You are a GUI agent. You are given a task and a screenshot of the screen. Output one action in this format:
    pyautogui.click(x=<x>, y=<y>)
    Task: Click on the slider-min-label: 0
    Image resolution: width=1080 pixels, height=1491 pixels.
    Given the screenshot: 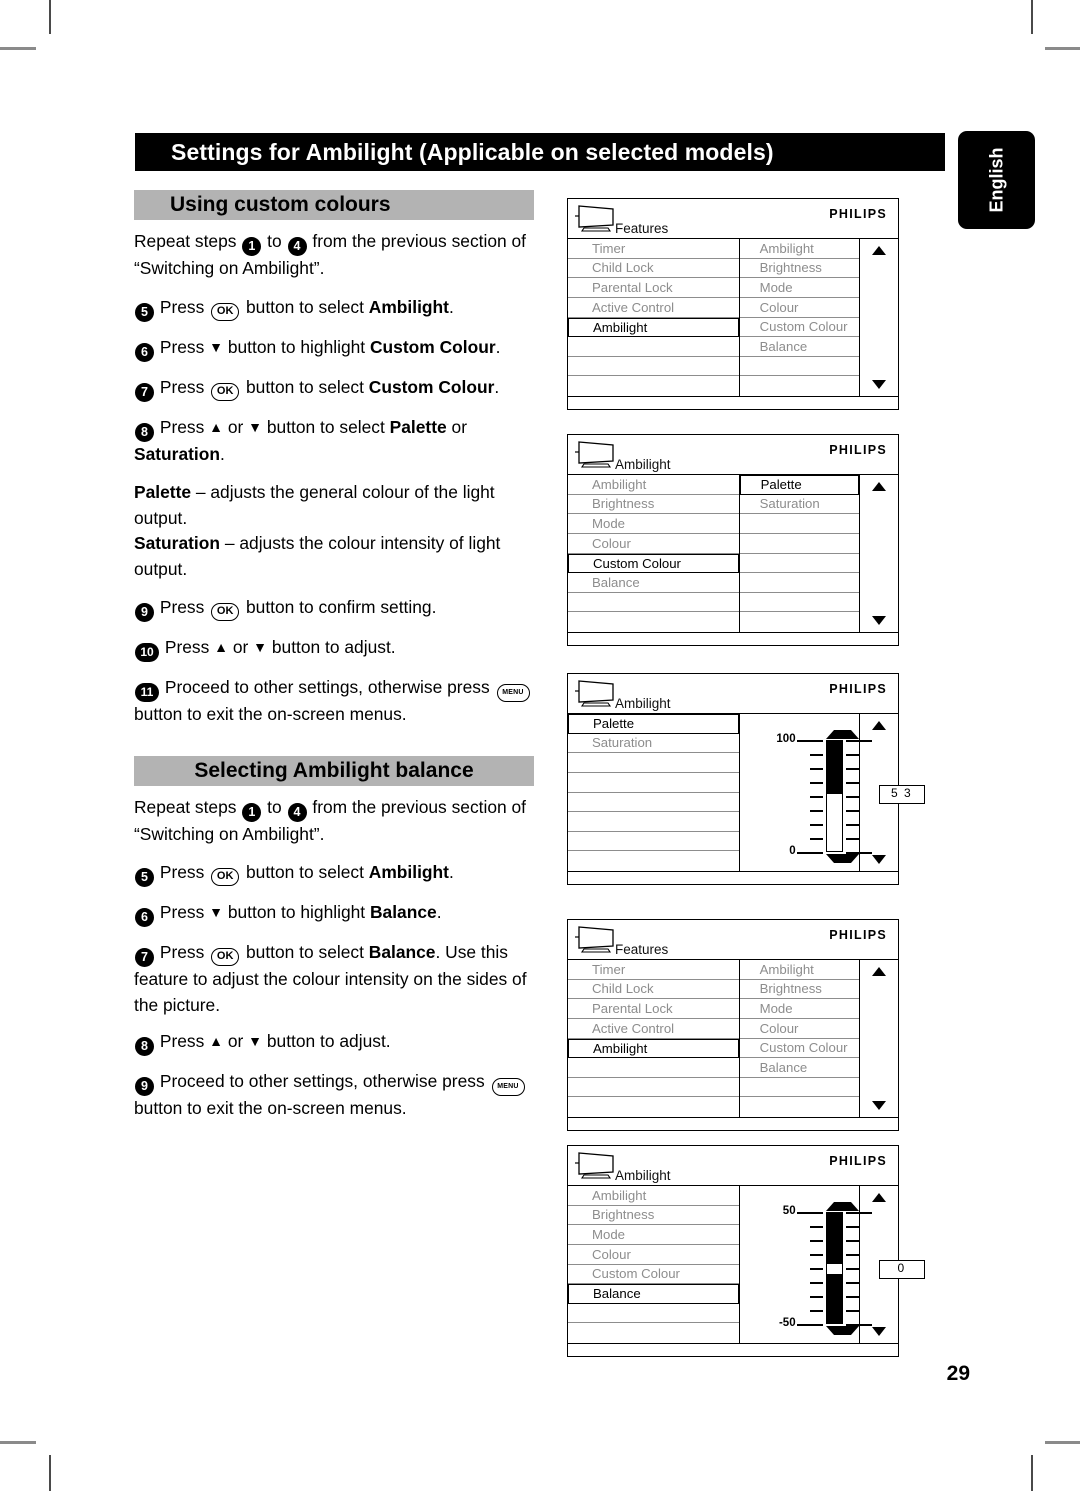 What is the action you would take?
    pyautogui.click(x=792, y=851)
    